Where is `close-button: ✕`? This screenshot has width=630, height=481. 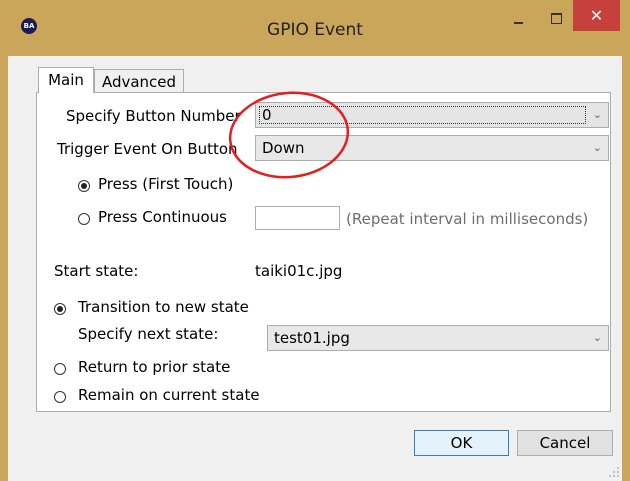
close-button: ✕ is located at coordinates (596, 15).